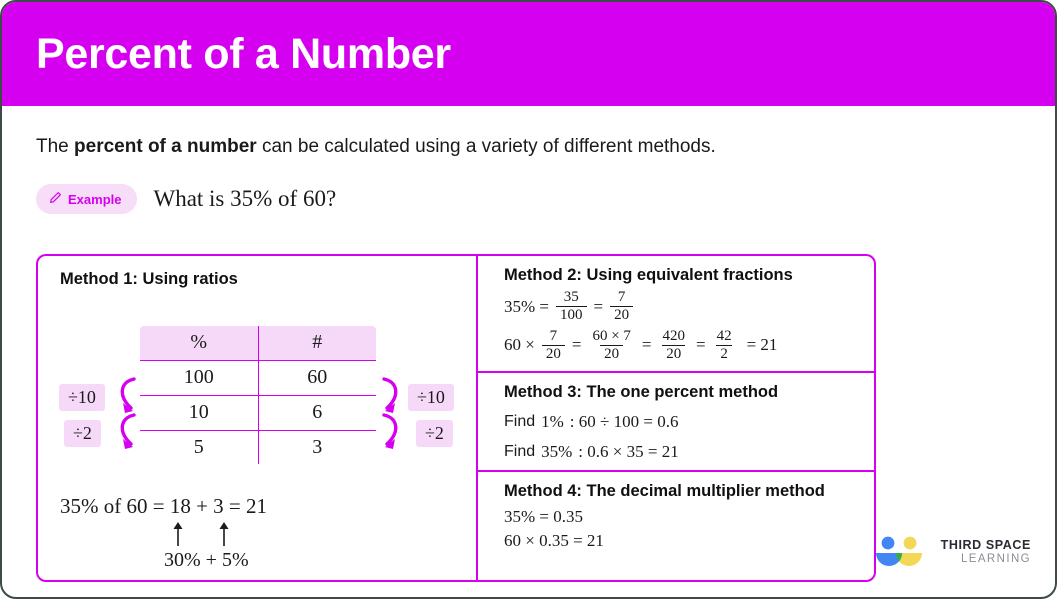  Describe the element at coordinates (552, 421) in the screenshot. I see `m3-l1-percent: 1%` at that location.